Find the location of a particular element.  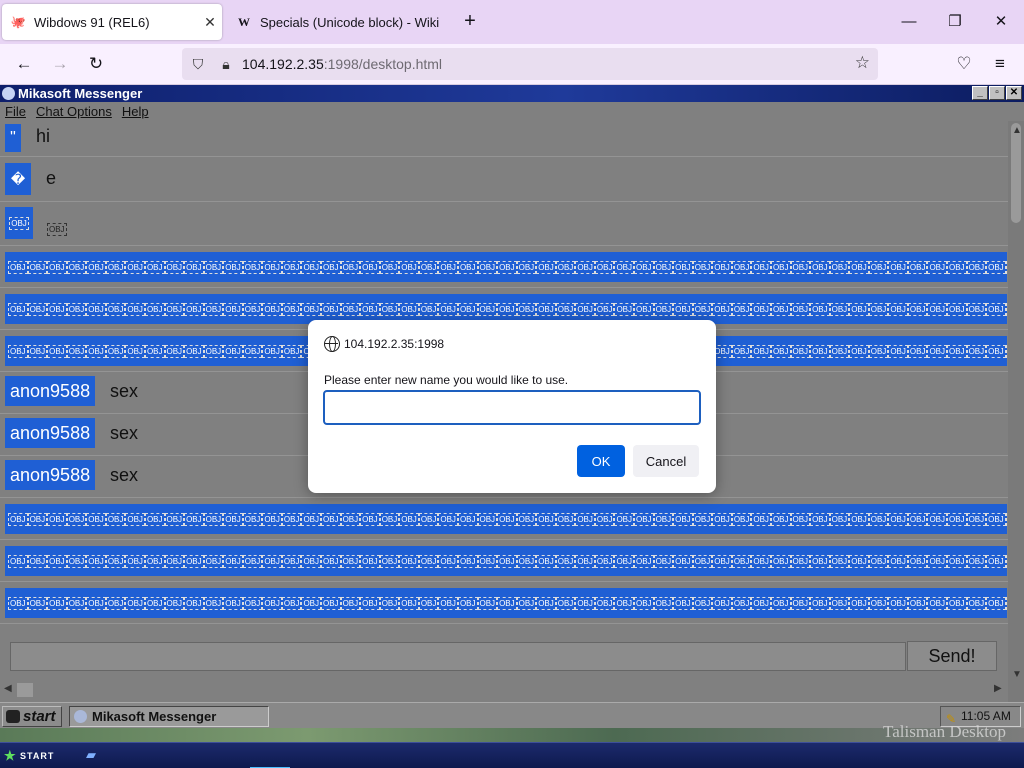

messenger-maximize-button: ▫ is located at coordinates (997, 93).